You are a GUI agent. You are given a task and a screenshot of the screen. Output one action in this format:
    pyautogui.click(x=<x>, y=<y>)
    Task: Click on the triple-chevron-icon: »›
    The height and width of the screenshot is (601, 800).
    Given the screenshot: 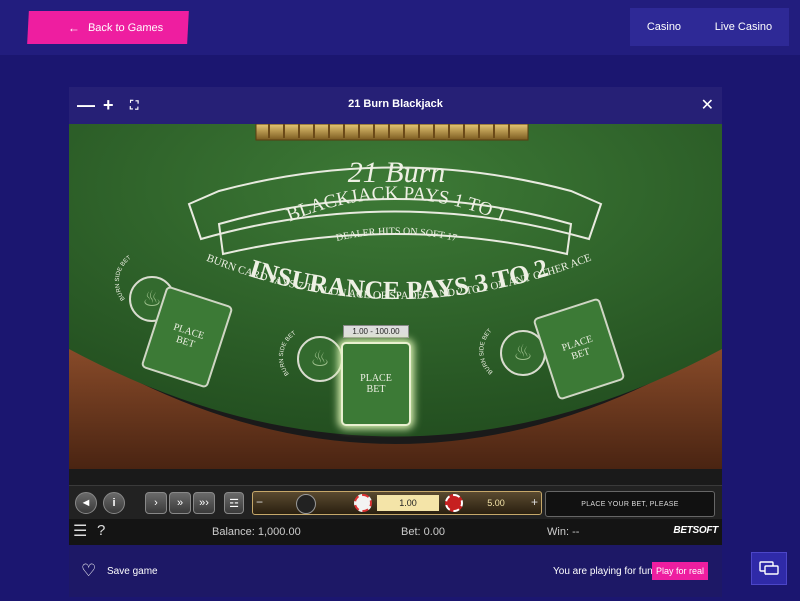 What is the action you would take?
    pyautogui.click(x=204, y=503)
    